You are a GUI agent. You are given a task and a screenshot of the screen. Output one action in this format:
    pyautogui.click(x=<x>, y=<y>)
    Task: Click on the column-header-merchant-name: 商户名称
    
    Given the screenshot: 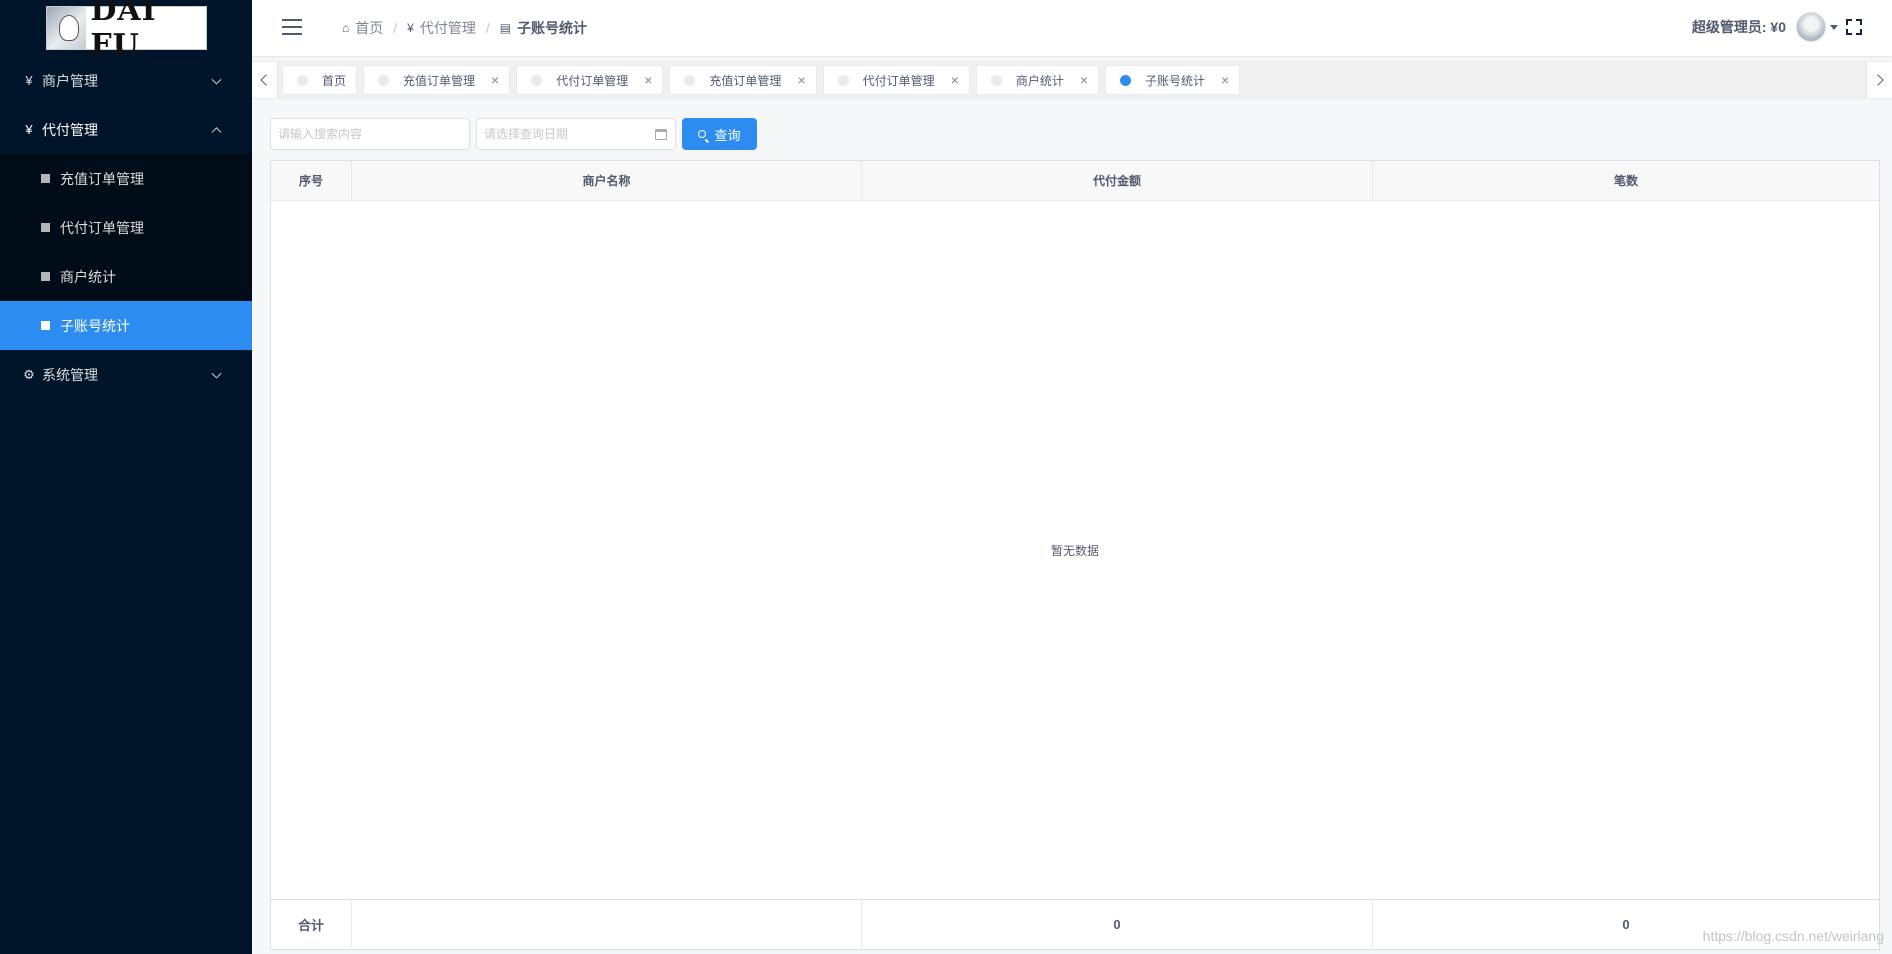 What is the action you would take?
    pyautogui.click(x=607, y=180)
    